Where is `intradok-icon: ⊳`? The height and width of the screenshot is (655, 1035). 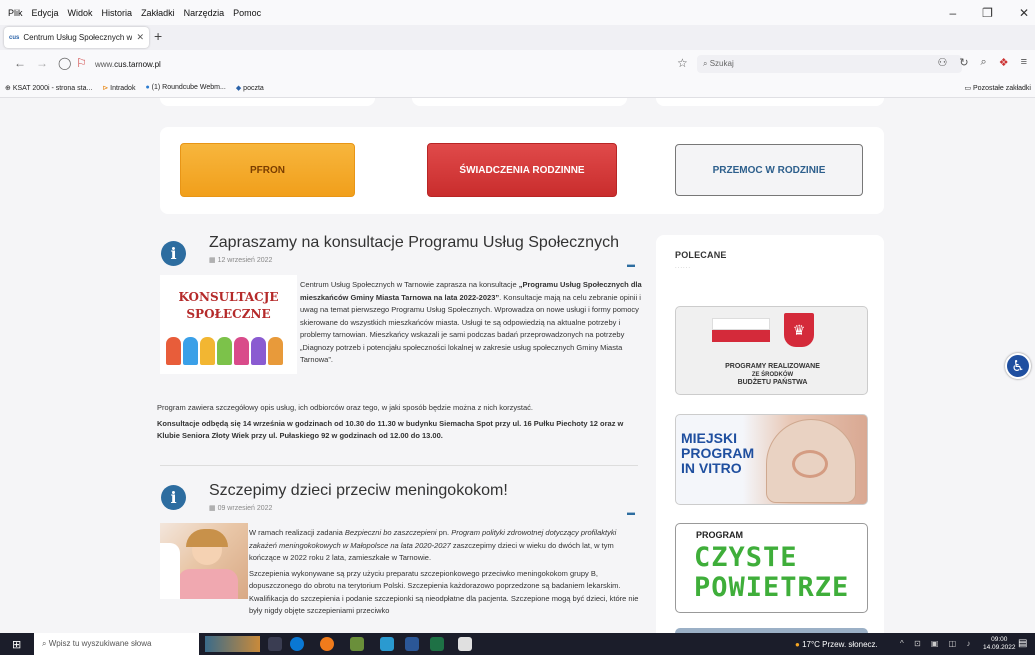 intradok-icon: ⊳ is located at coordinates (105, 88).